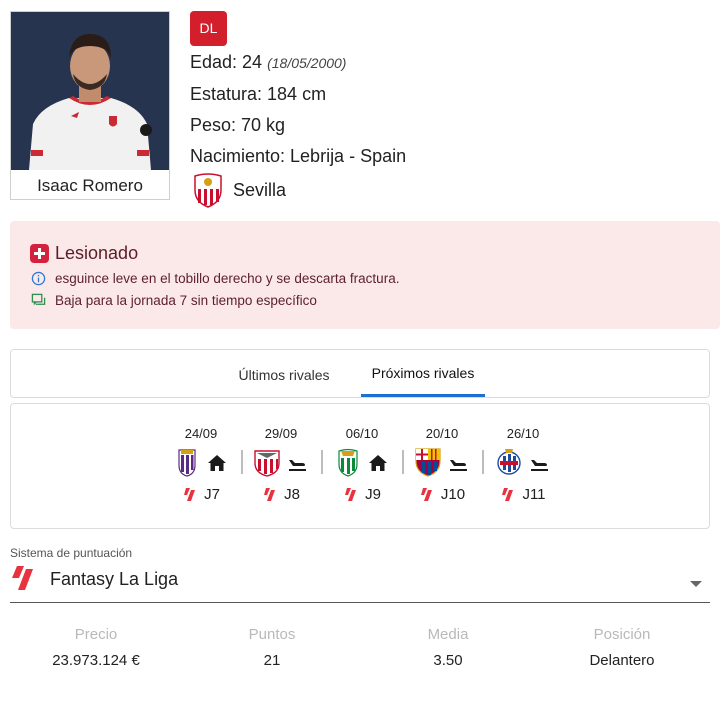  I want to click on match-round: J9, so click(362, 494).